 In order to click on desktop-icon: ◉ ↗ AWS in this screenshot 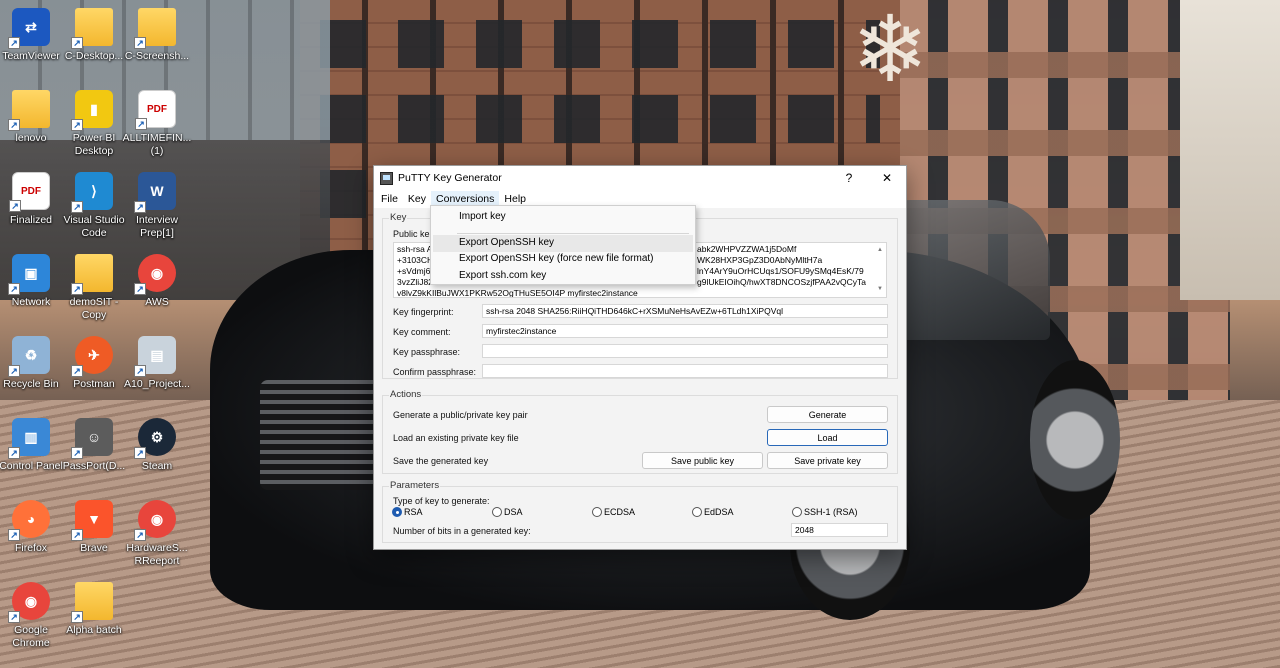, I will do `click(157, 281)`.